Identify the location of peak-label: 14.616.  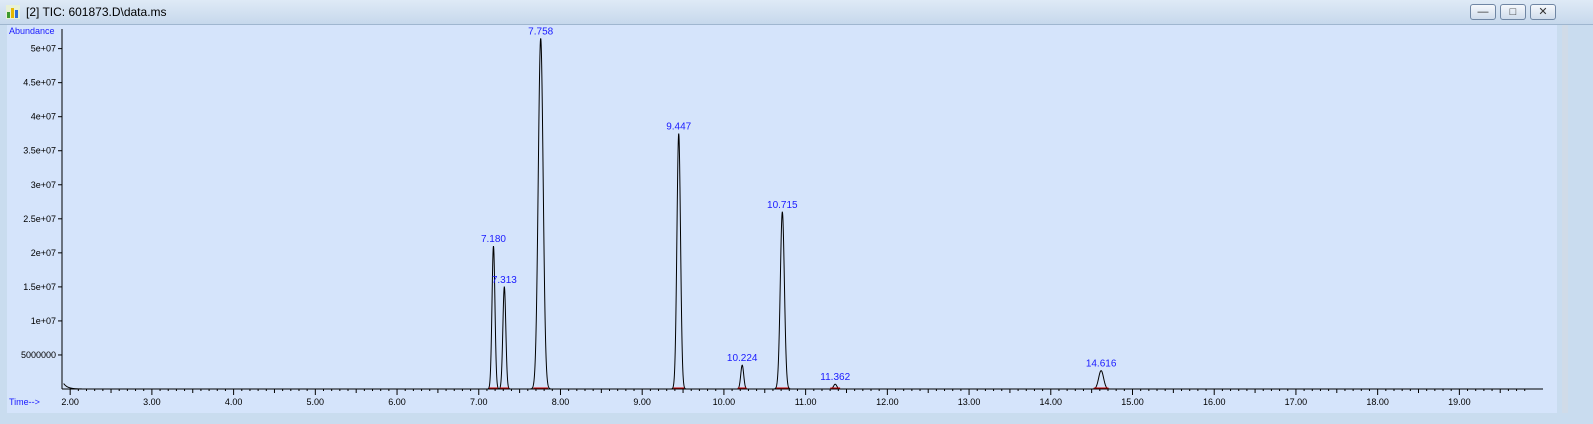
(1101, 364).